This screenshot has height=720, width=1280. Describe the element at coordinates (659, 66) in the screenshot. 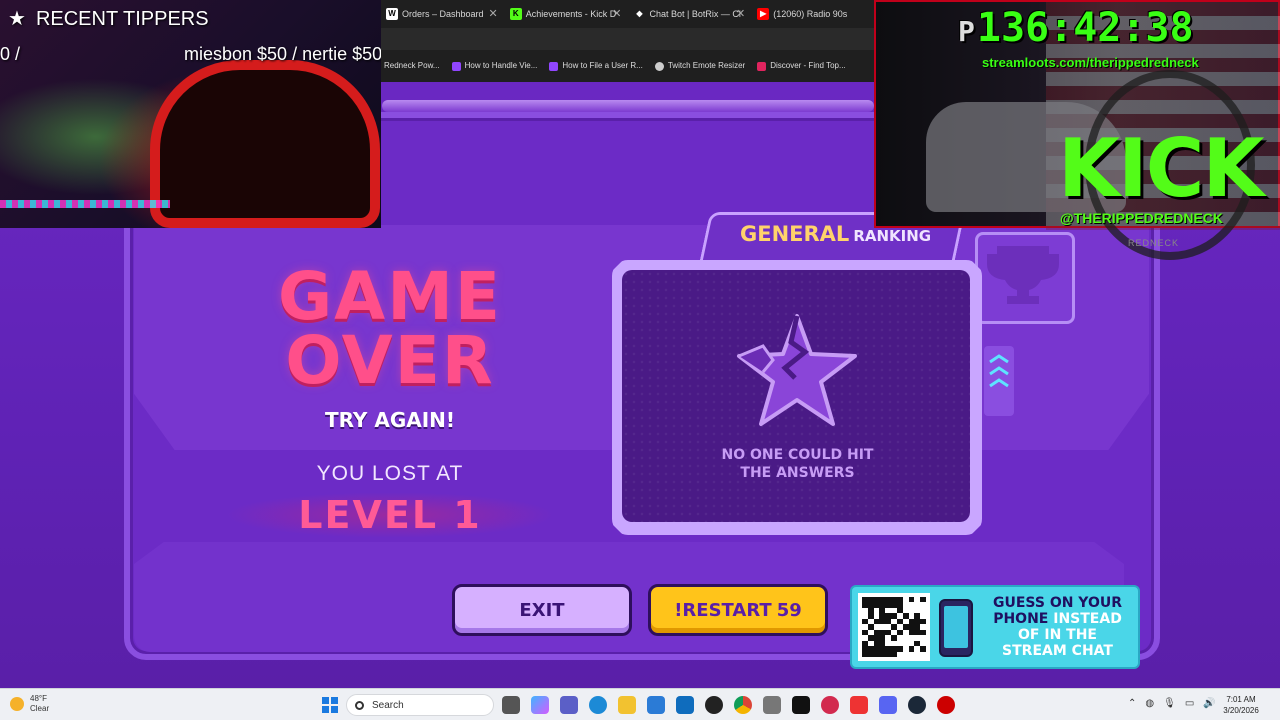

I see `globe-icon` at that location.